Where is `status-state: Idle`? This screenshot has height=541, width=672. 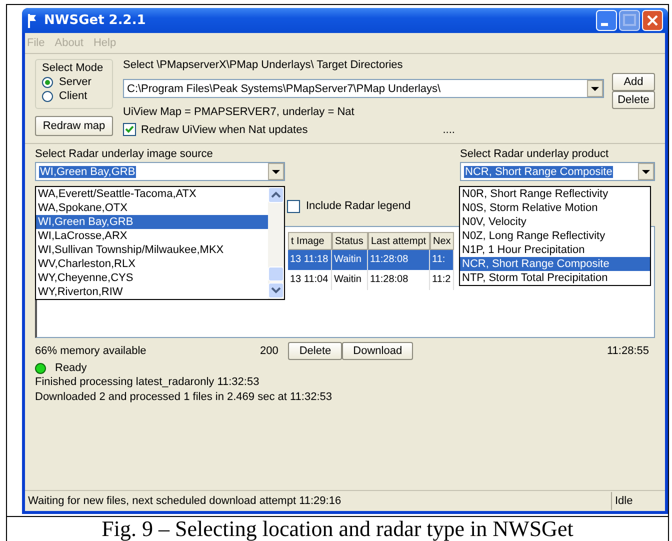 status-state: Idle is located at coordinates (638, 501).